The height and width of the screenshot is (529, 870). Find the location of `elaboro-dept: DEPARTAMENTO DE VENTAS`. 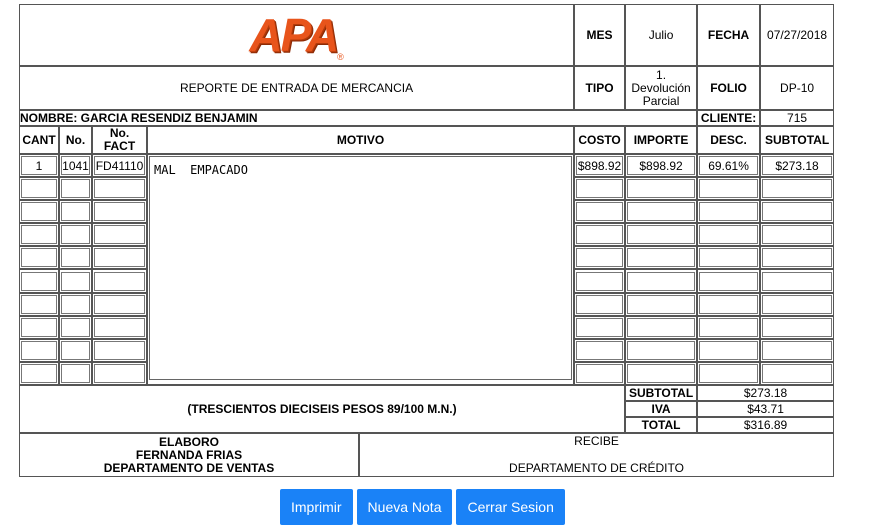

elaboro-dept: DEPARTAMENTO DE VENTAS is located at coordinates (189, 467).